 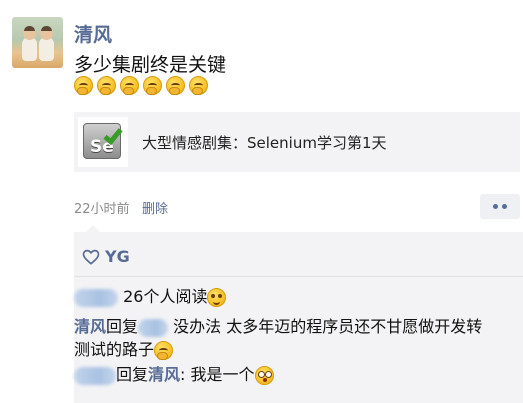 What do you see at coordinates (102, 209) in the screenshot?
I see `post-timestamp: 22小时前` at bounding box center [102, 209].